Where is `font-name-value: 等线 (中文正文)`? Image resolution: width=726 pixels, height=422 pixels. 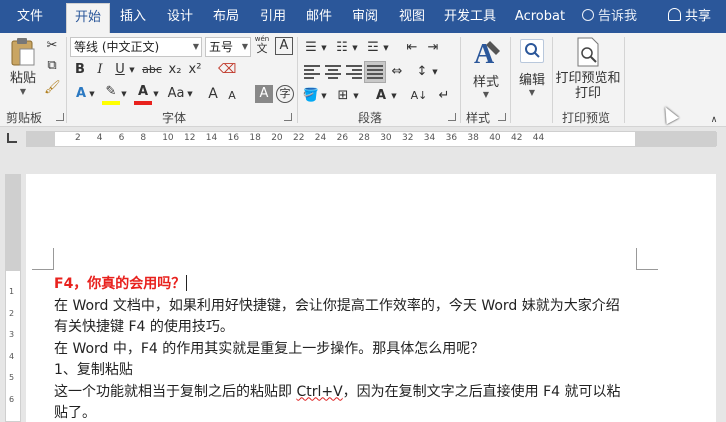 font-name-value: 等线 (中文正文) is located at coordinates (117, 47).